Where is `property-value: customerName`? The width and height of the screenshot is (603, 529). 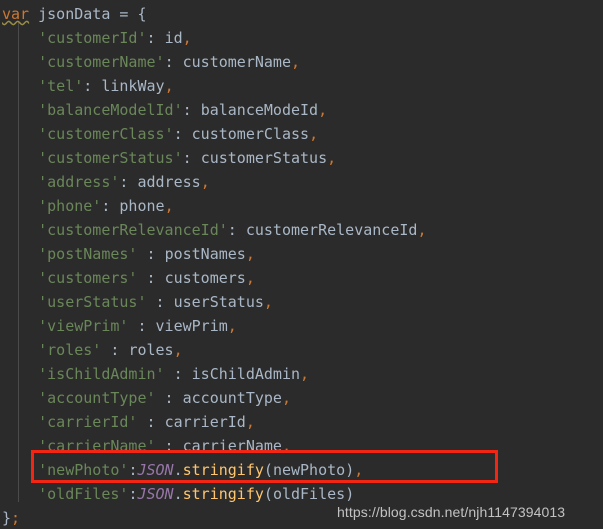 property-value: customerName is located at coordinates (236, 62).